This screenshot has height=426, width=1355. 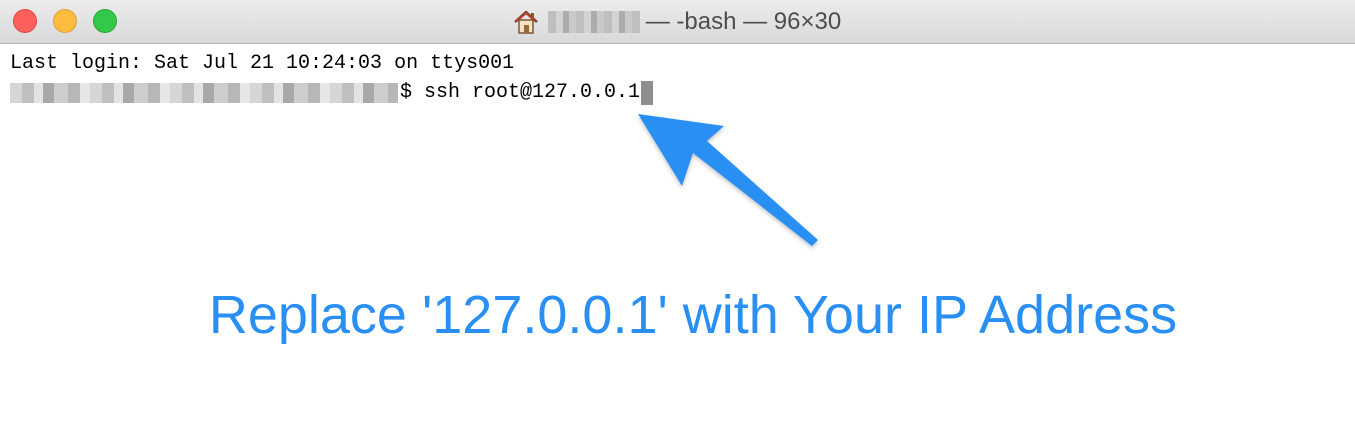 I want to click on title-bar: — -bash — 96×30, so click(x=677, y=22).